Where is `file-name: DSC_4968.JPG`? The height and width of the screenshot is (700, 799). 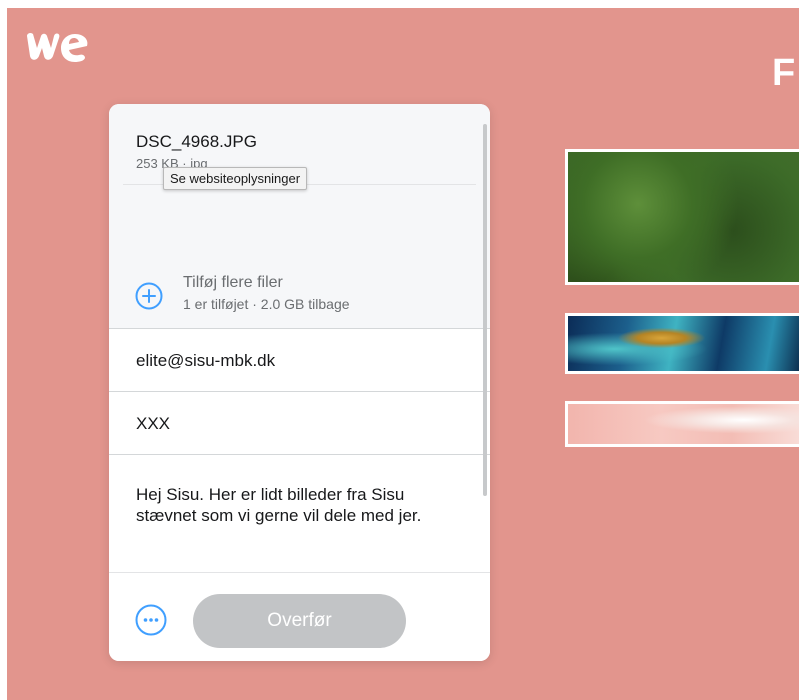
file-name: DSC_4968.JPG is located at coordinates (196, 141).